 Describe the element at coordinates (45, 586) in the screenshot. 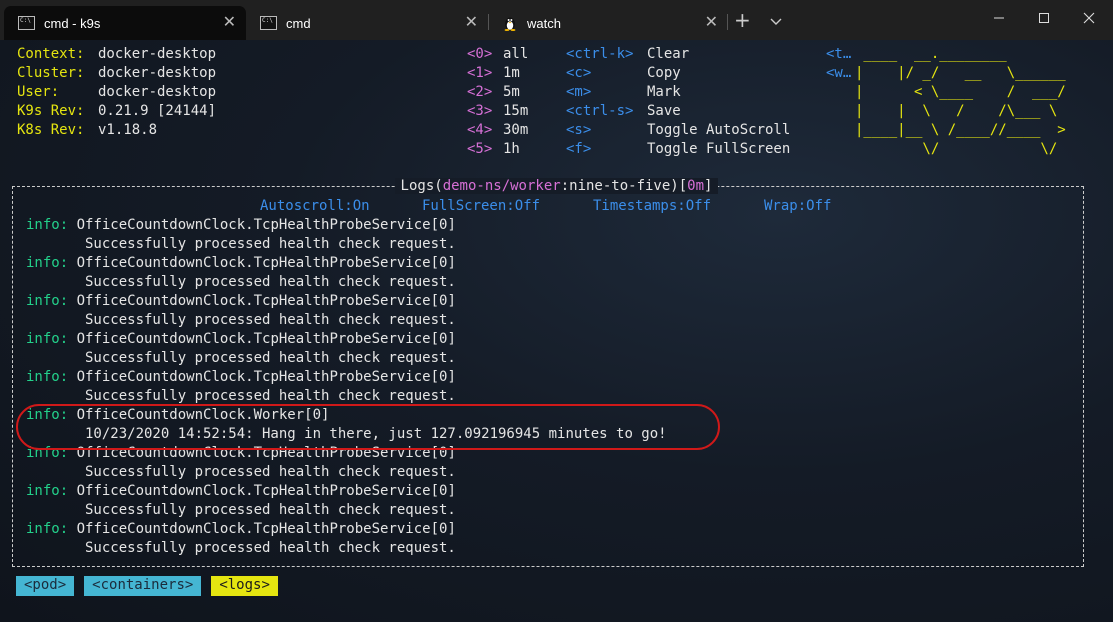

I see `breadcrumb-pod: <pod>` at that location.